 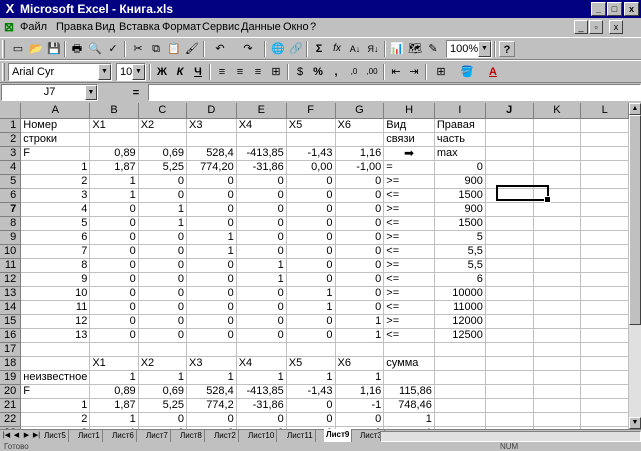 What do you see at coordinates (509, 265) in the screenshot?
I see `cell-j11` at bounding box center [509, 265].